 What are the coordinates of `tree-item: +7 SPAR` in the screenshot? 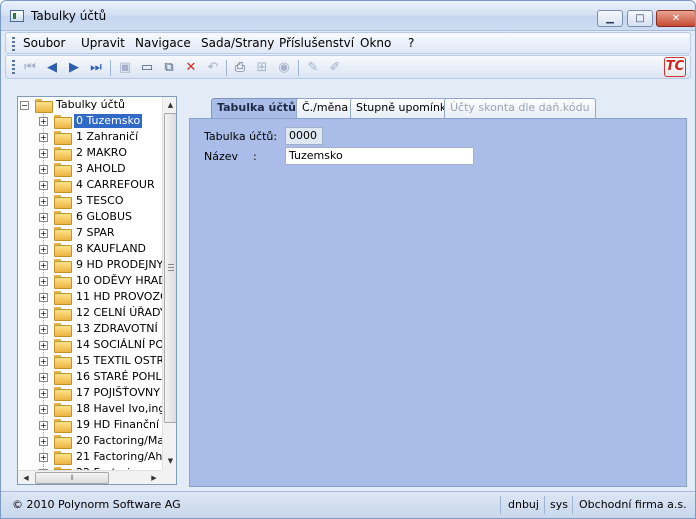 It's located at (90, 233).